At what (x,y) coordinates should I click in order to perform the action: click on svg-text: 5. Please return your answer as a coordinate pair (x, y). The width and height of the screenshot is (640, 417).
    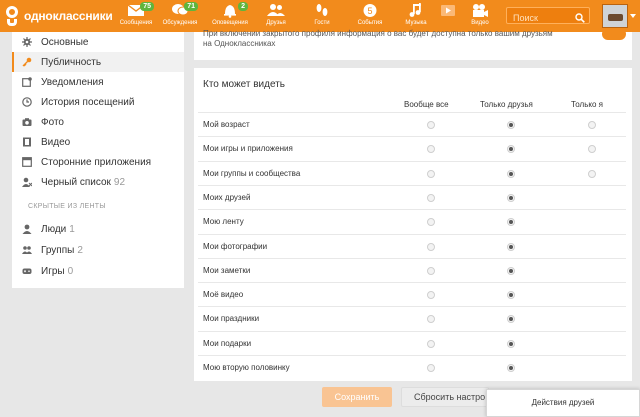
    Looking at the image, I should click on (369, 11).